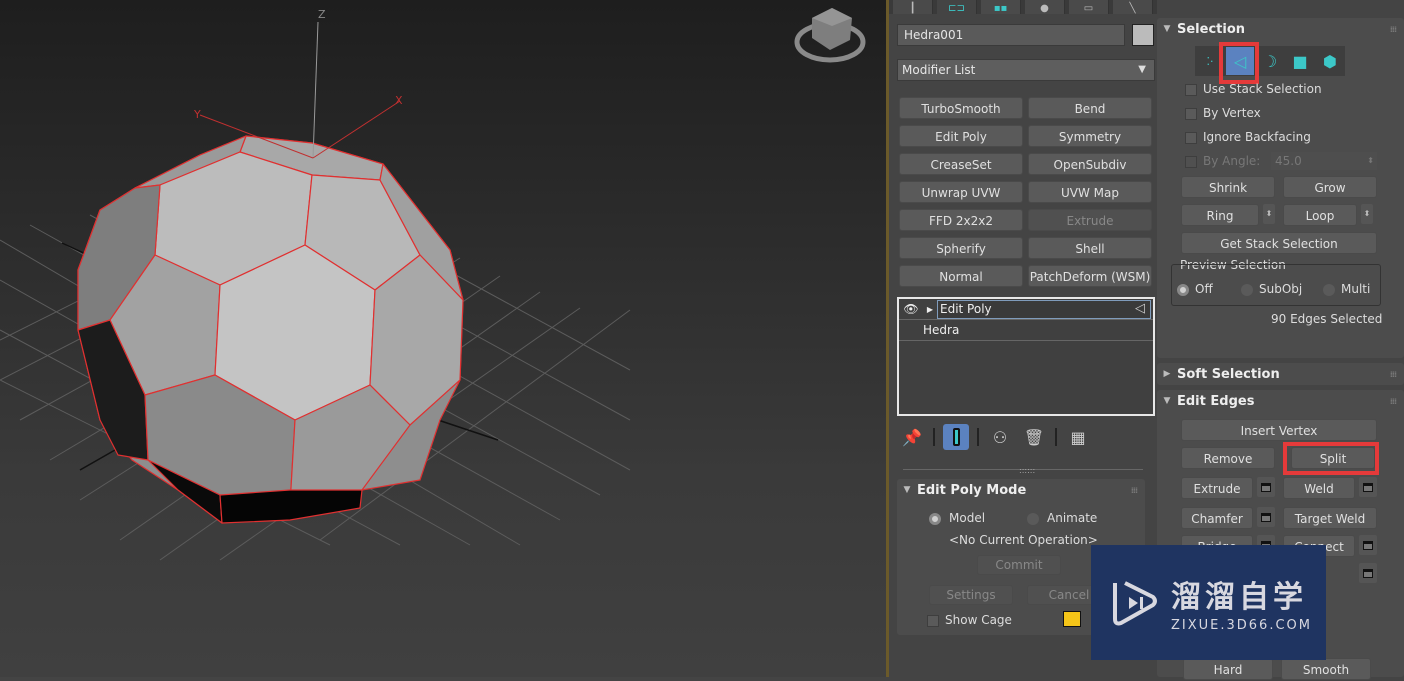 The image size is (1404, 681). I want to click on cage-color-swatch, so click(1072, 619).